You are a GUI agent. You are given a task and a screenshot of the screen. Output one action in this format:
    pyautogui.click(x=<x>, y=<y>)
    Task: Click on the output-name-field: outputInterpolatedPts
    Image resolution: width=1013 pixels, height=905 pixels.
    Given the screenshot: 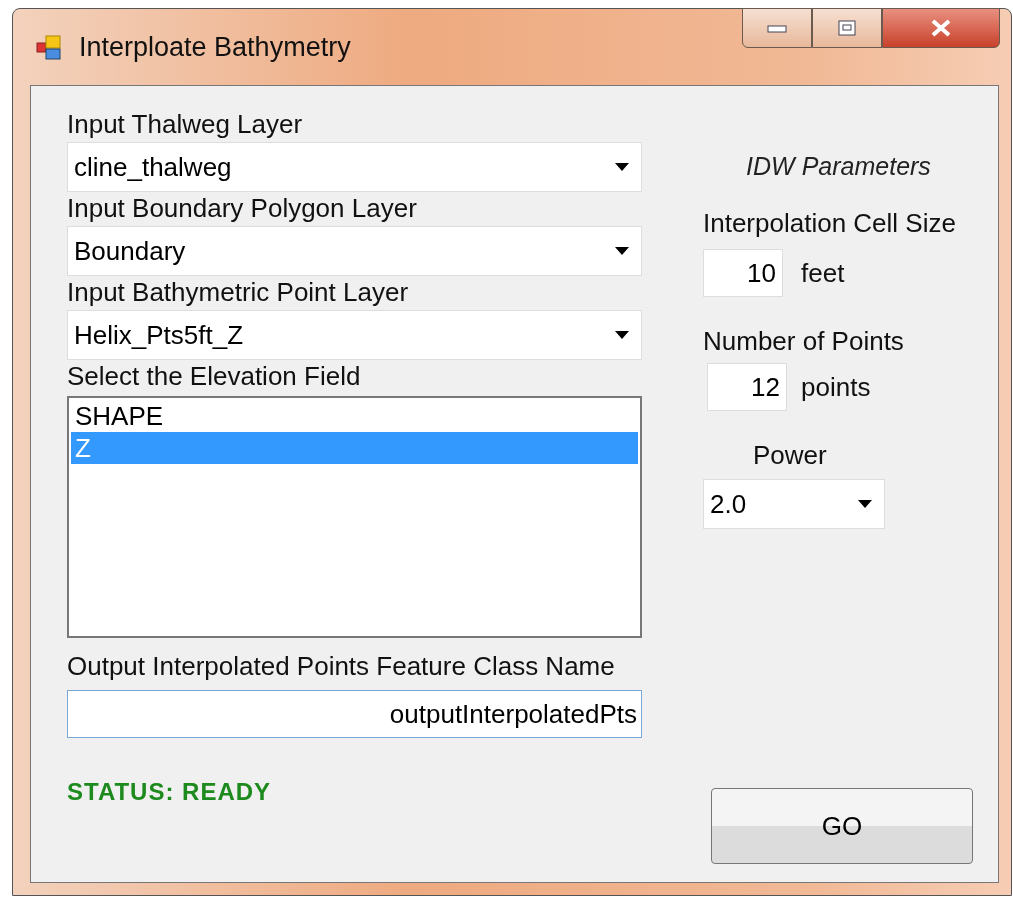 What is the action you would take?
    pyautogui.click(x=354, y=714)
    